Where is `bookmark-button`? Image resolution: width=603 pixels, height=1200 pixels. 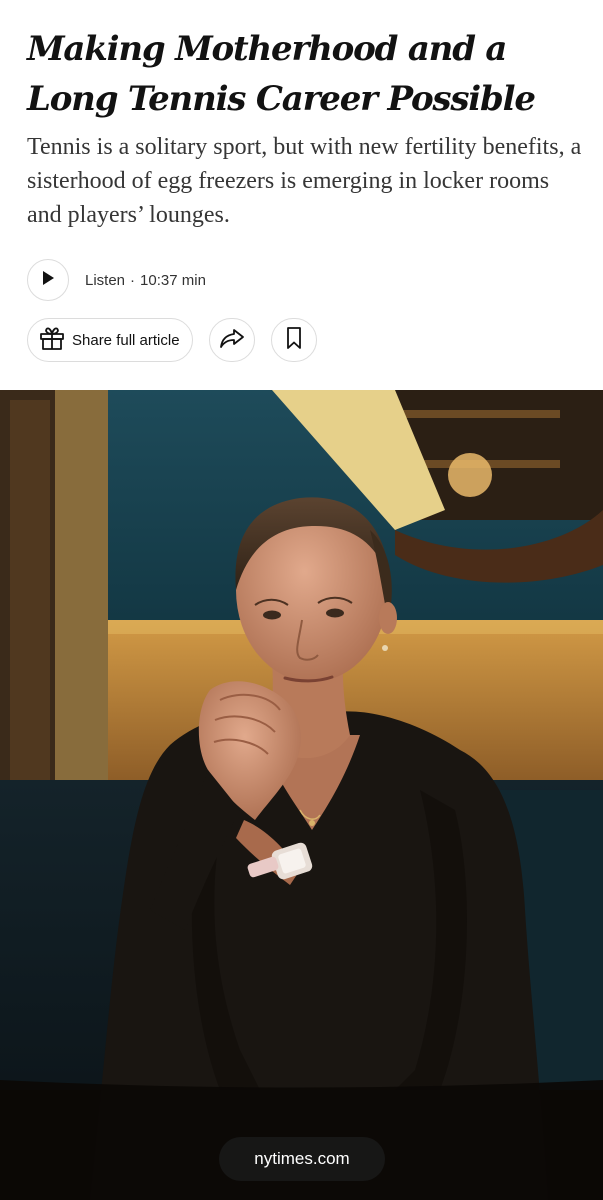 bookmark-button is located at coordinates (293, 340).